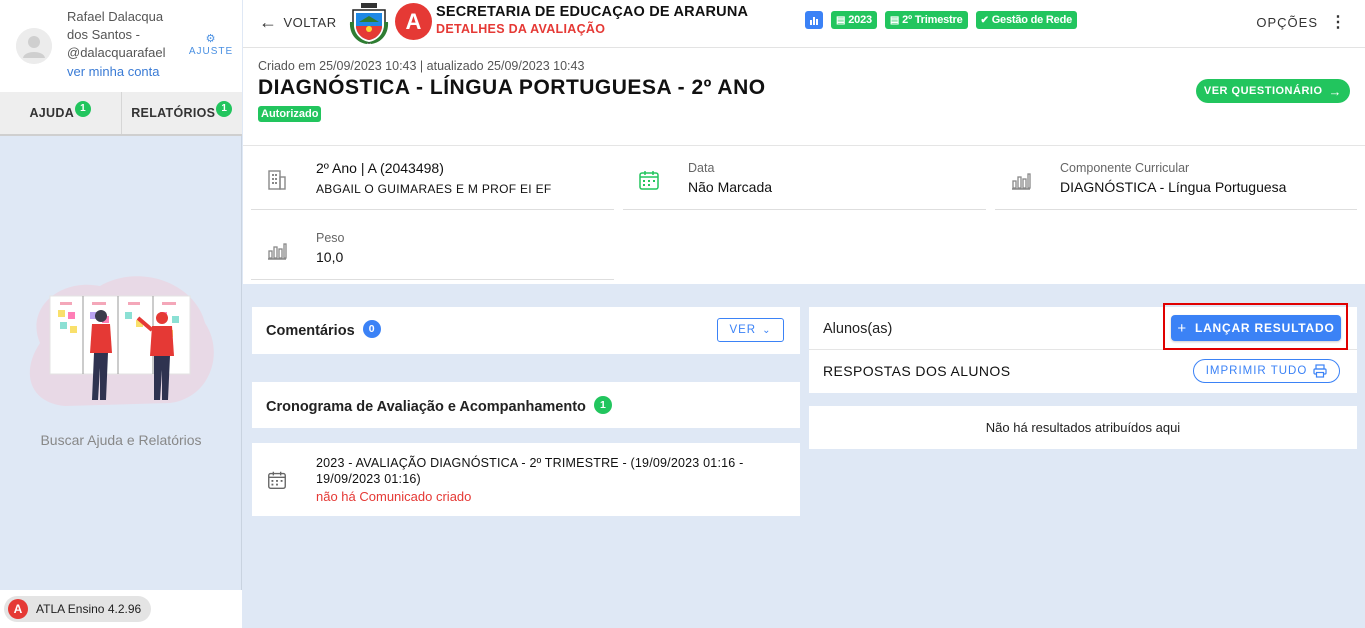  What do you see at coordinates (413, 21) in the screenshot?
I see `atla-brand-logo: A` at bounding box center [413, 21].